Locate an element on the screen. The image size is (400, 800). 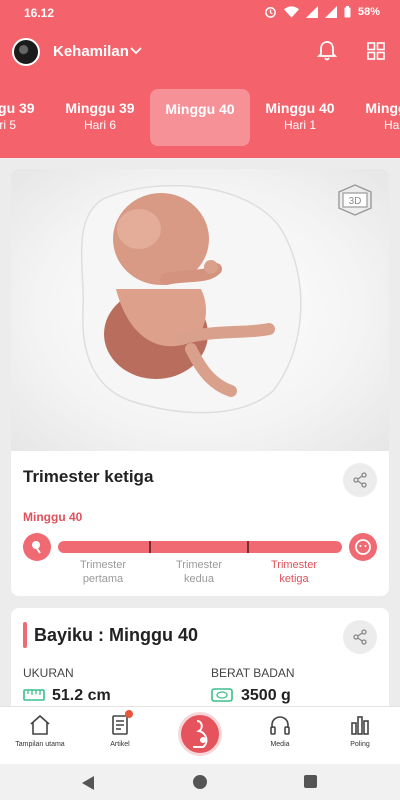
grid-menu-icon is located at coordinates (376, 51).